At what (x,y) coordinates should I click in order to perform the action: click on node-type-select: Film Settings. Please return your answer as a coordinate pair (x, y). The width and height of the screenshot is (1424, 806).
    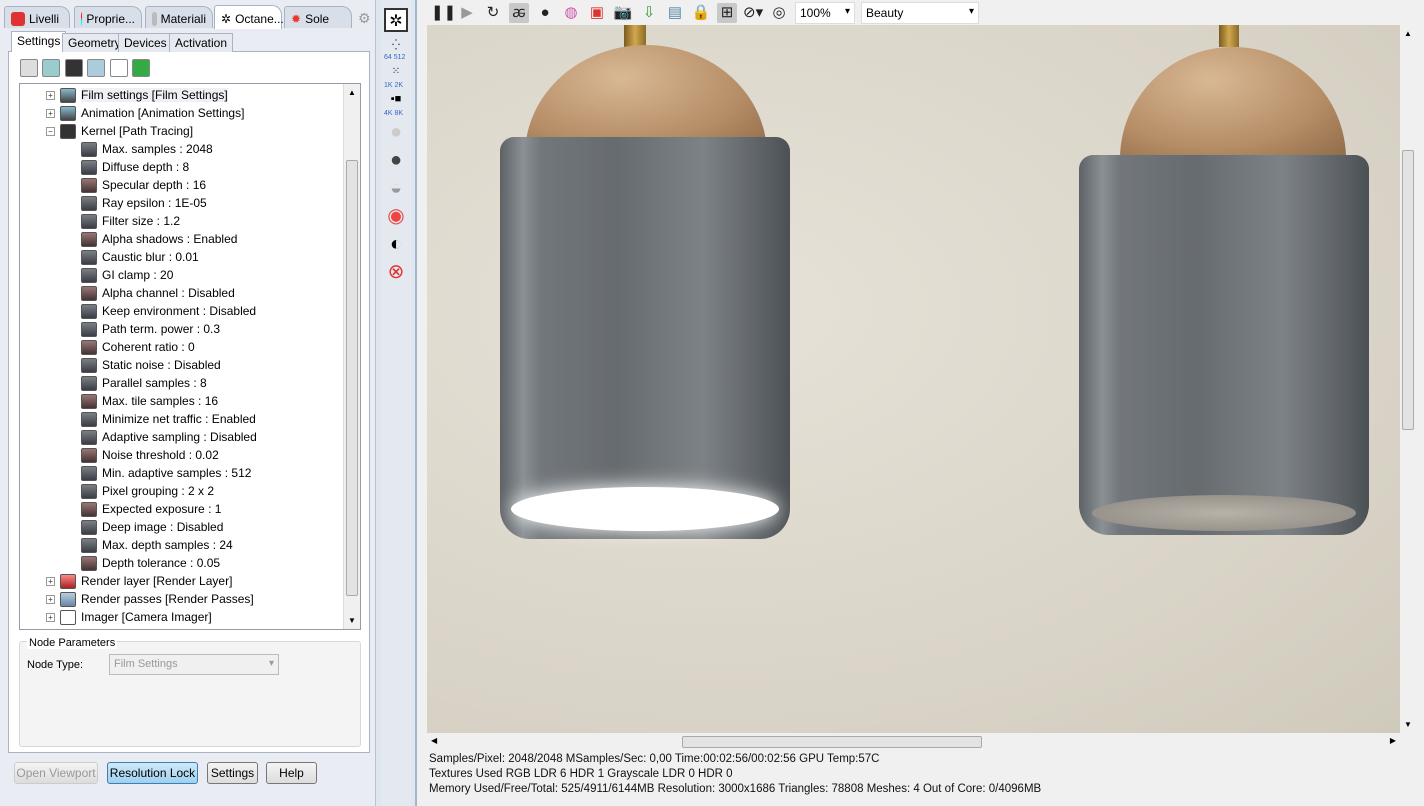
    Looking at the image, I should click on (194, 664).